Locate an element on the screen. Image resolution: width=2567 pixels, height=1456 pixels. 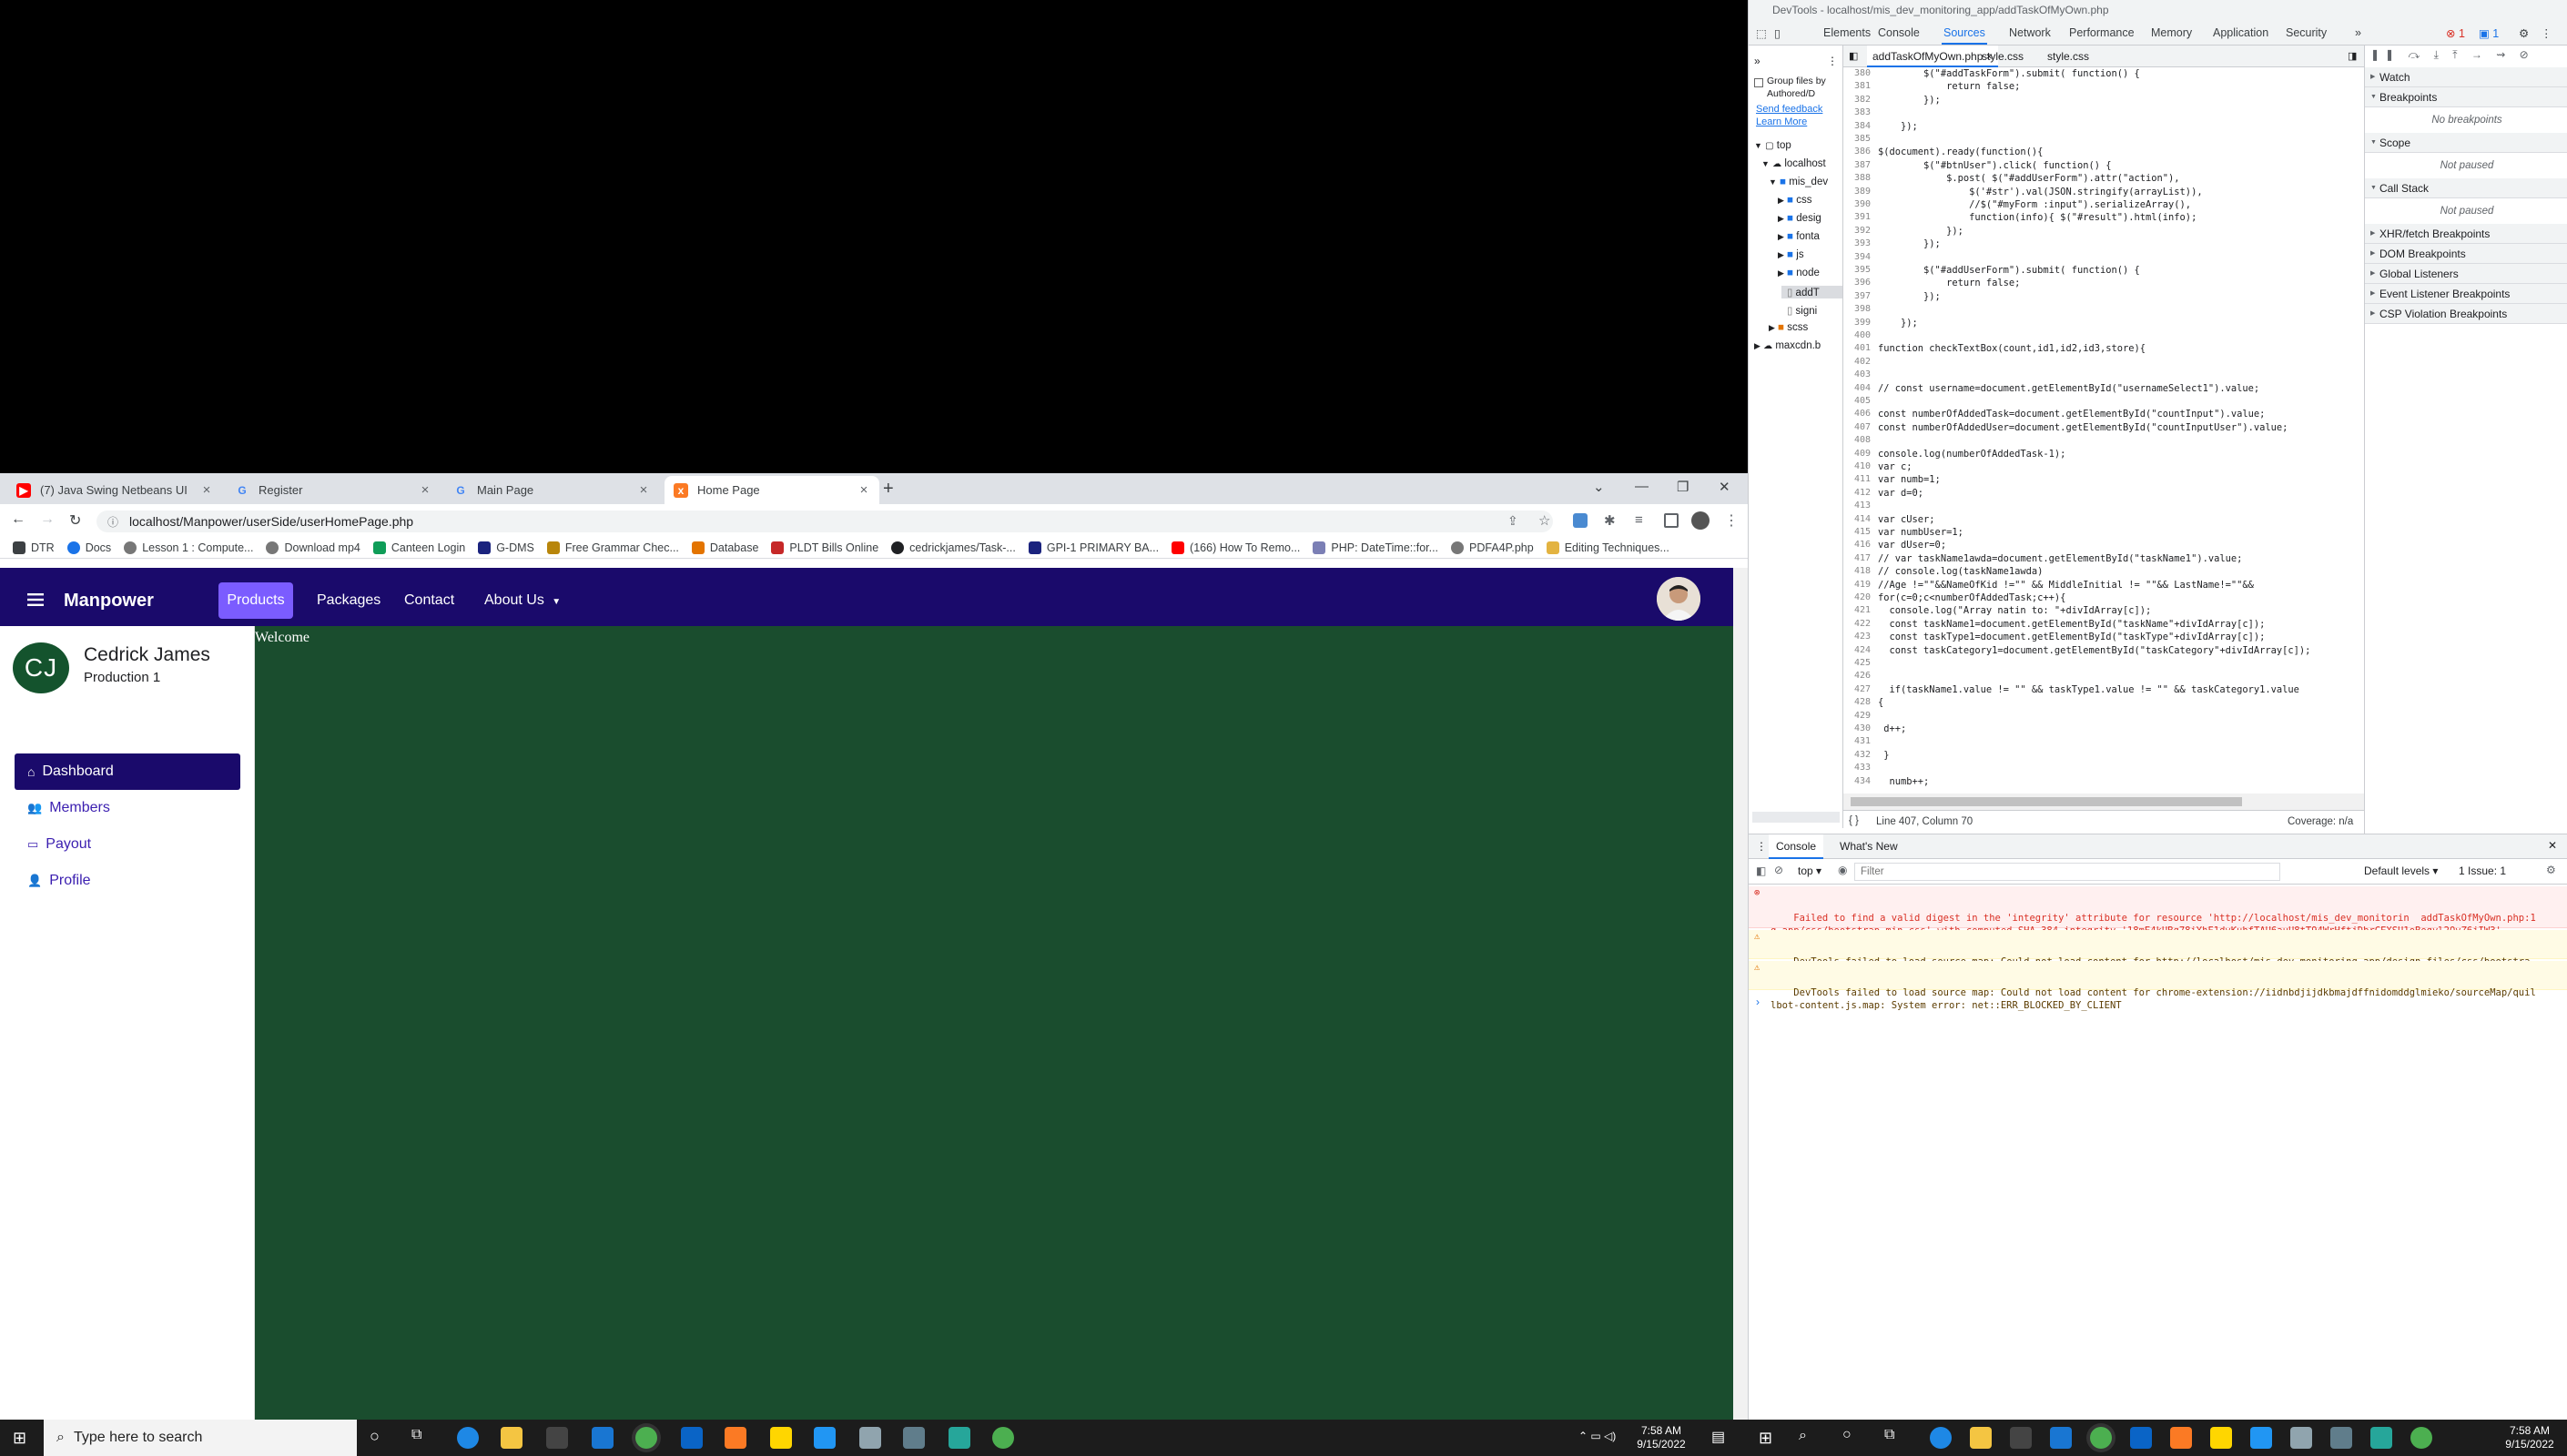
editor-tab-style-2: style.css is located at coordinates (2068, 57).